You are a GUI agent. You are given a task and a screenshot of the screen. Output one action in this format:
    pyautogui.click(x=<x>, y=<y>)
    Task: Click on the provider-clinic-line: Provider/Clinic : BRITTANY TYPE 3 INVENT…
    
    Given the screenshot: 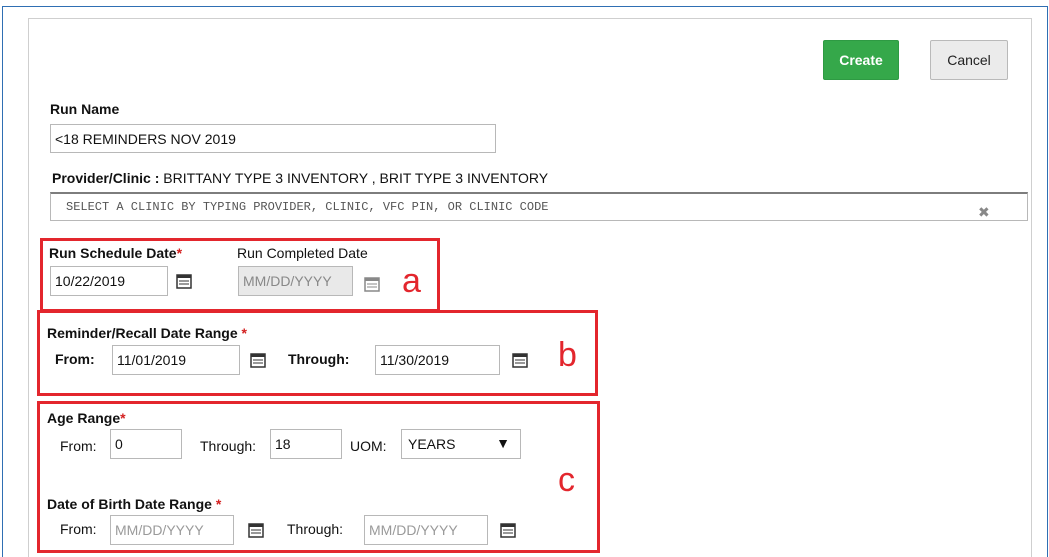 What is the action you would take?
    pyautogui.click(x=300, y=178)
    